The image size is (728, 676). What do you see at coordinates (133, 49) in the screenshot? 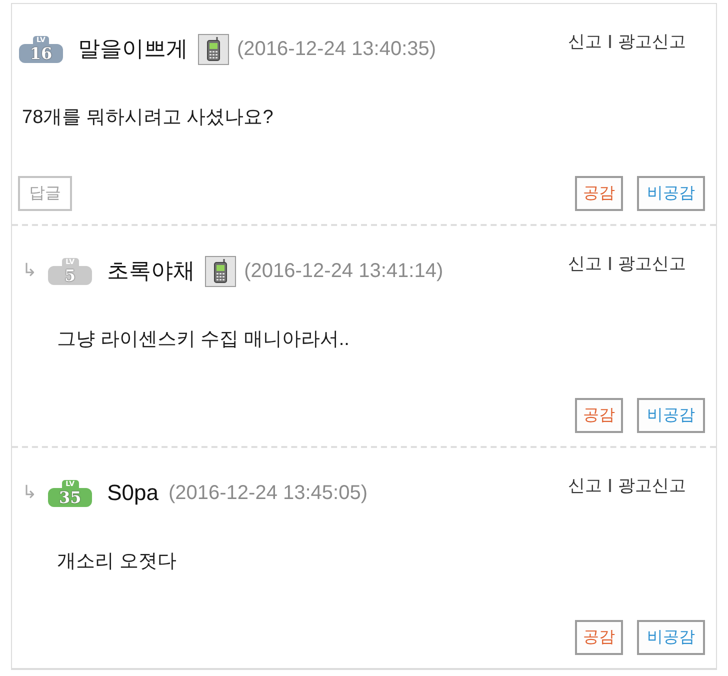
I see `author-name: 말을이쁘게` at bounding box center [133, 49].